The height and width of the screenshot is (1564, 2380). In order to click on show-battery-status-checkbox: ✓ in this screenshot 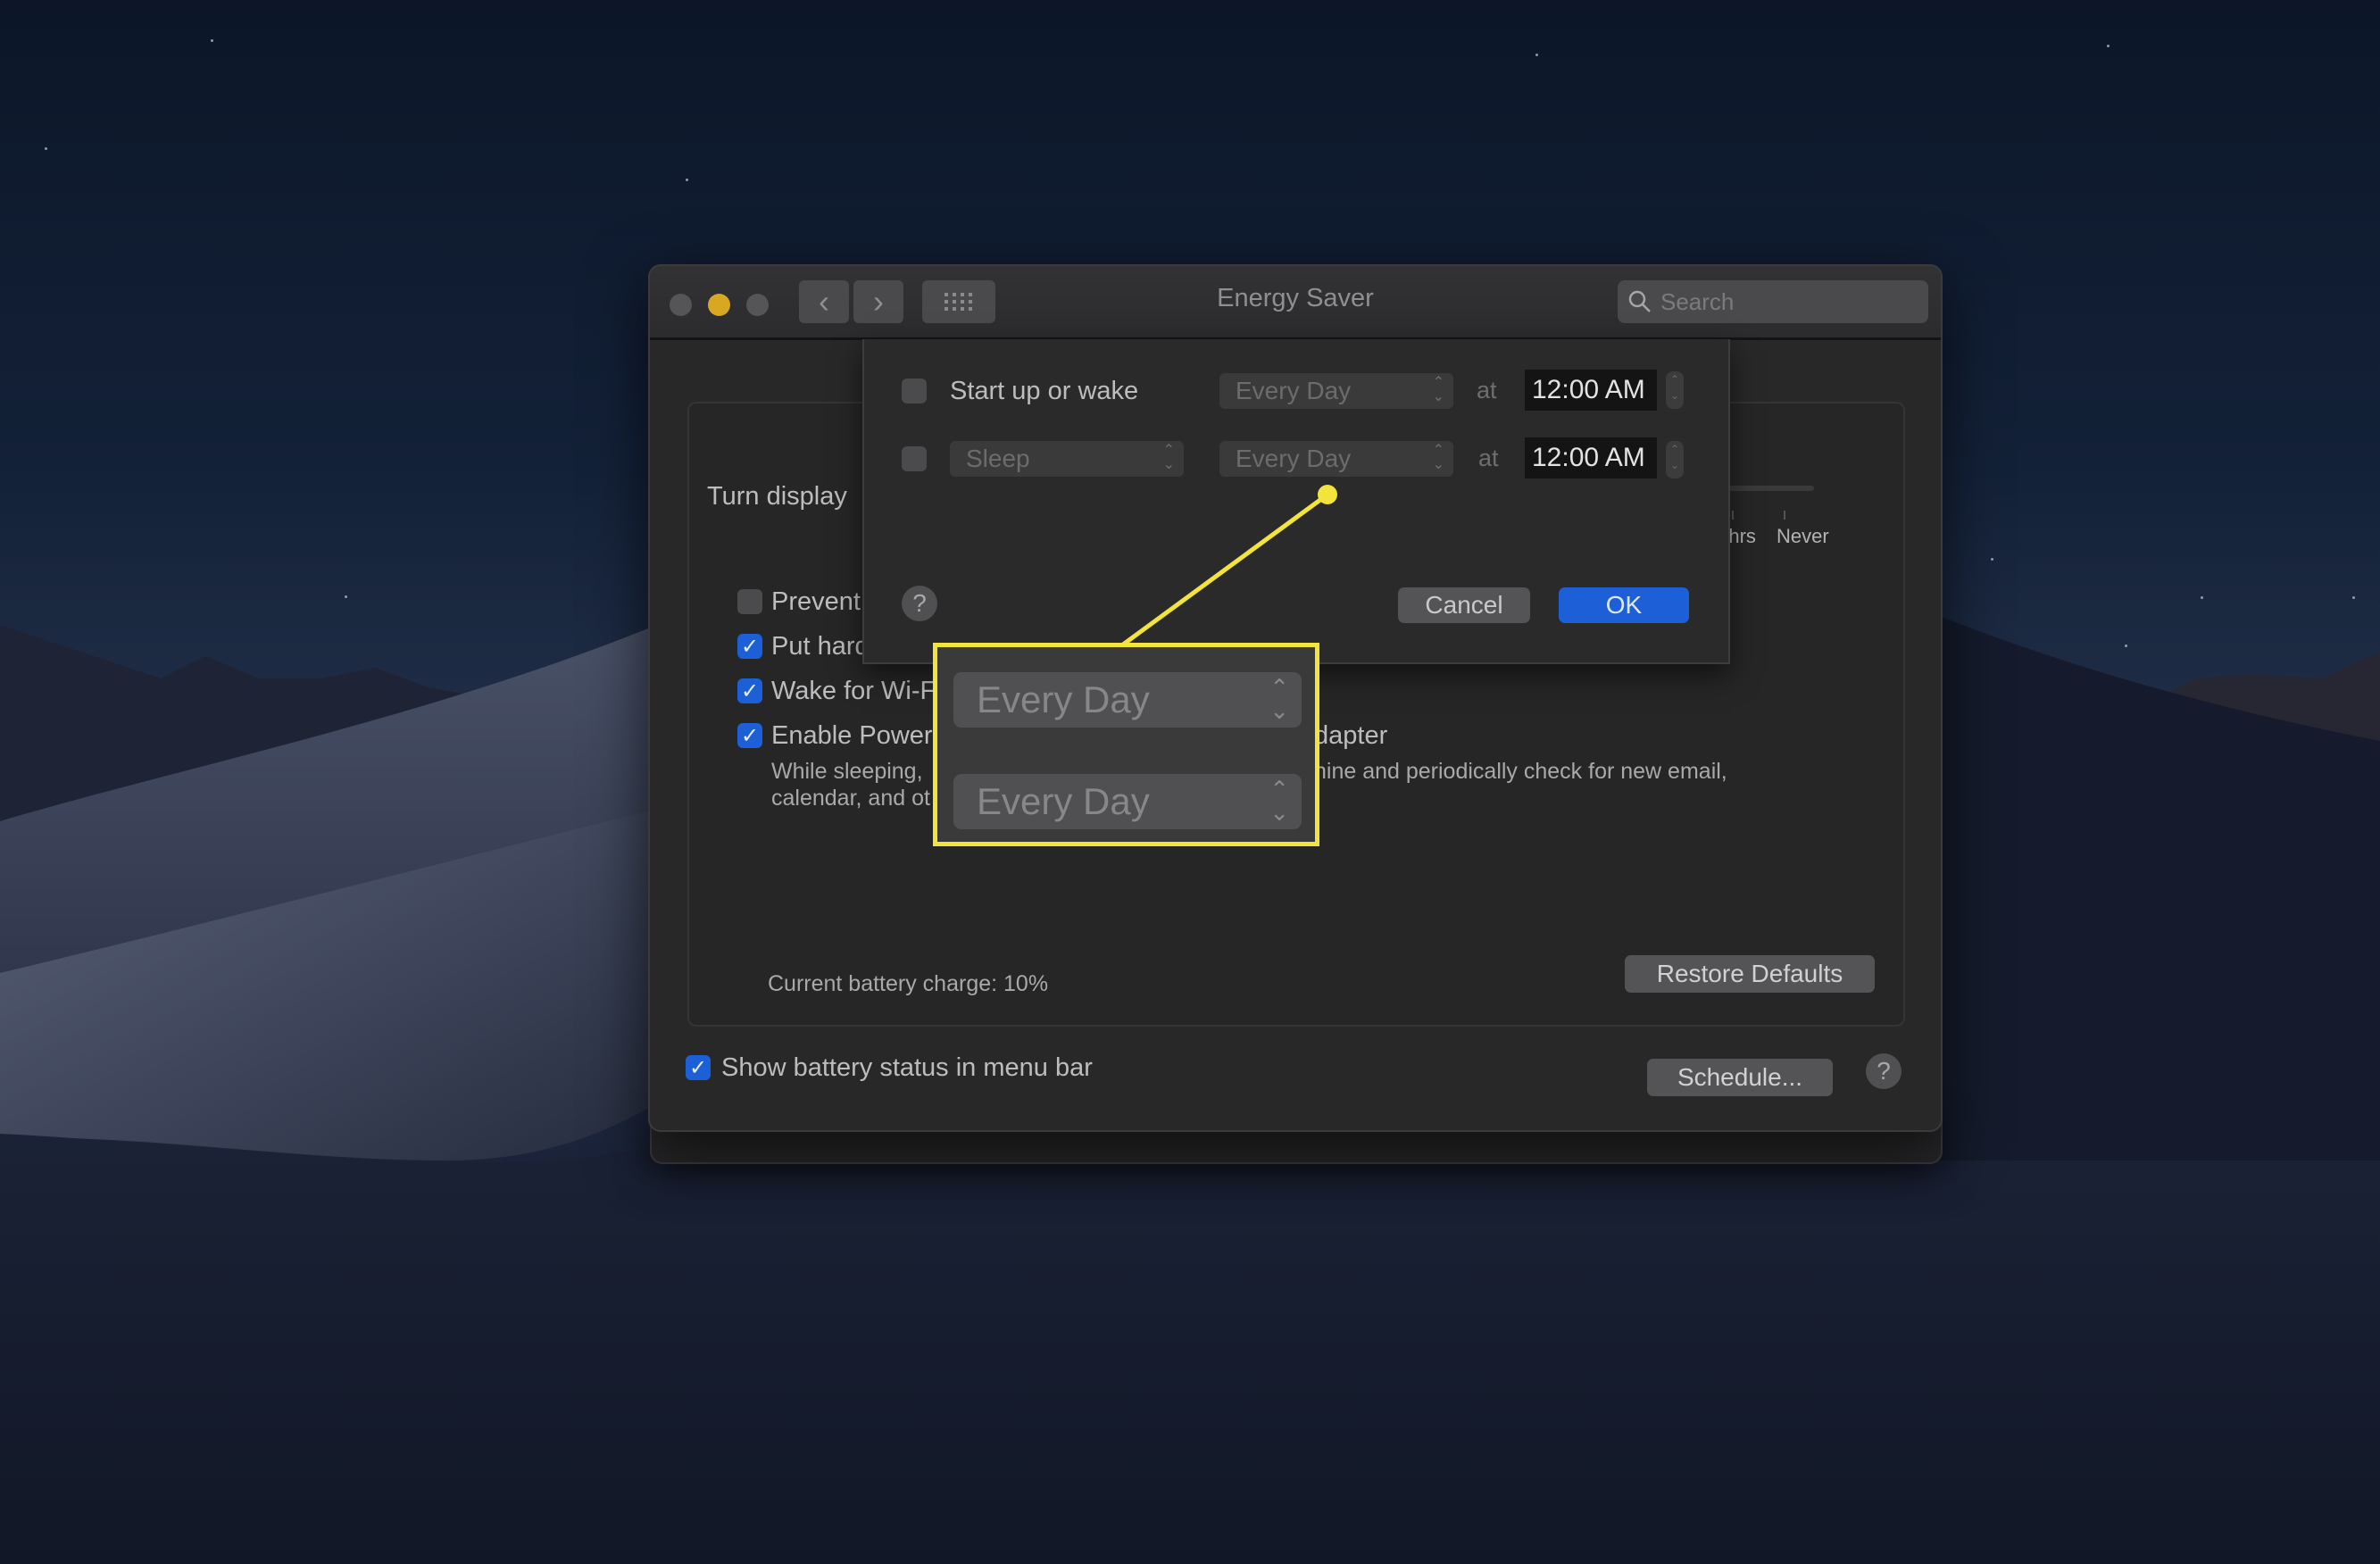, I will do `click(698, 1067)`.